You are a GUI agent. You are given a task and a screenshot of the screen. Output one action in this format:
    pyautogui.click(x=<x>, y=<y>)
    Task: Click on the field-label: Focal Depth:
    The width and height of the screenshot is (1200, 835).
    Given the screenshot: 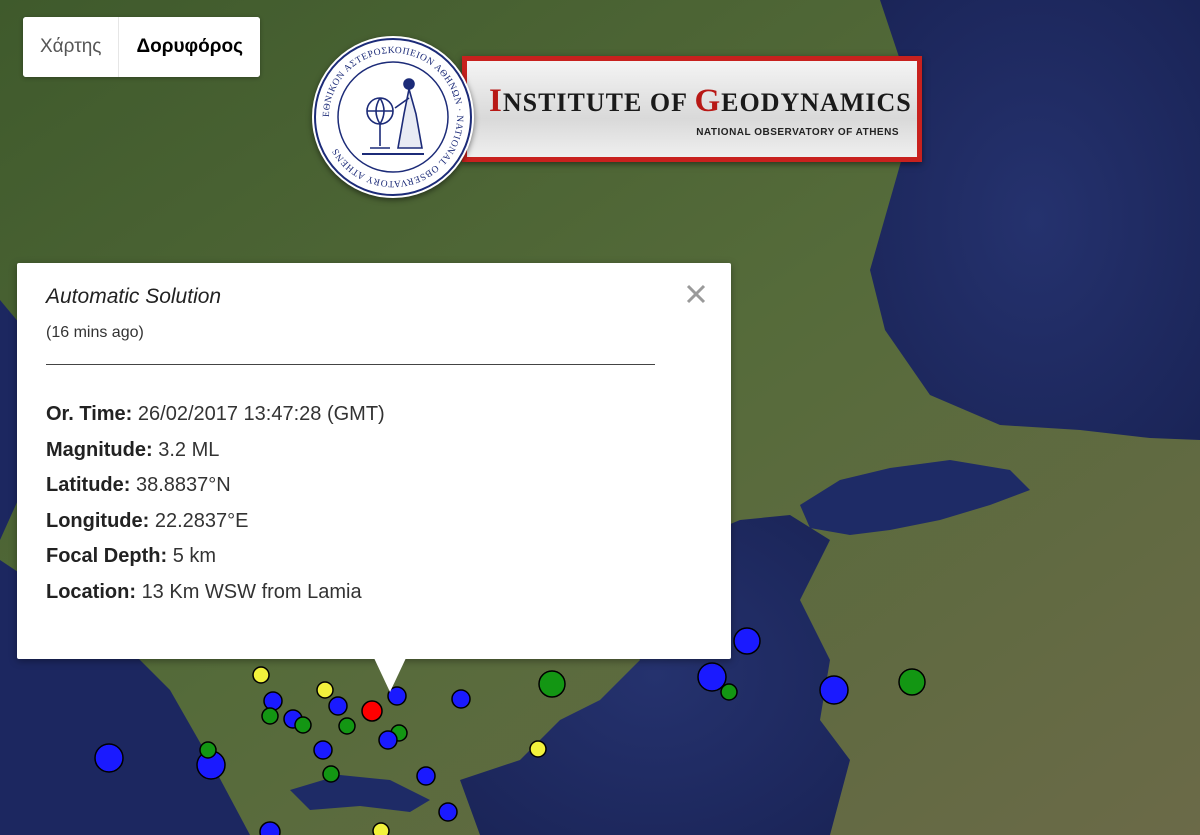 What is the action you would take?
    pyautogui.click(x=107, y=556)
    